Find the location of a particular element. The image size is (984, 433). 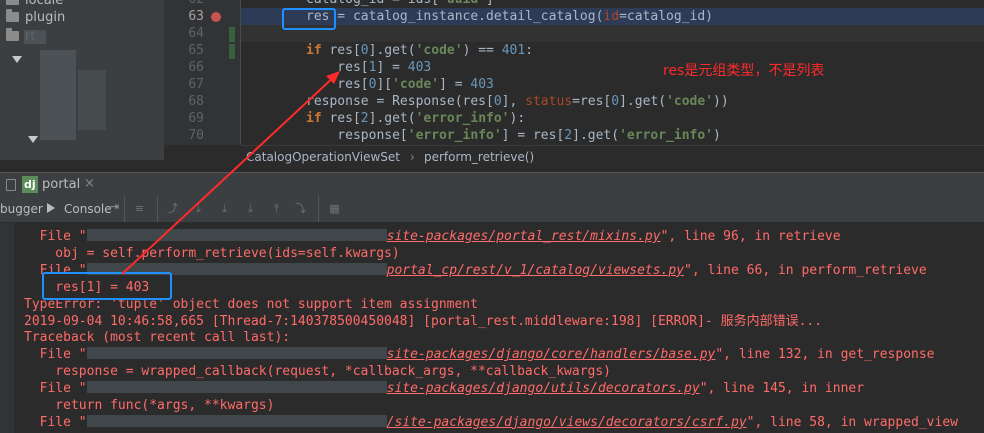

annotation-arrow is located at coordinates (230, 173).